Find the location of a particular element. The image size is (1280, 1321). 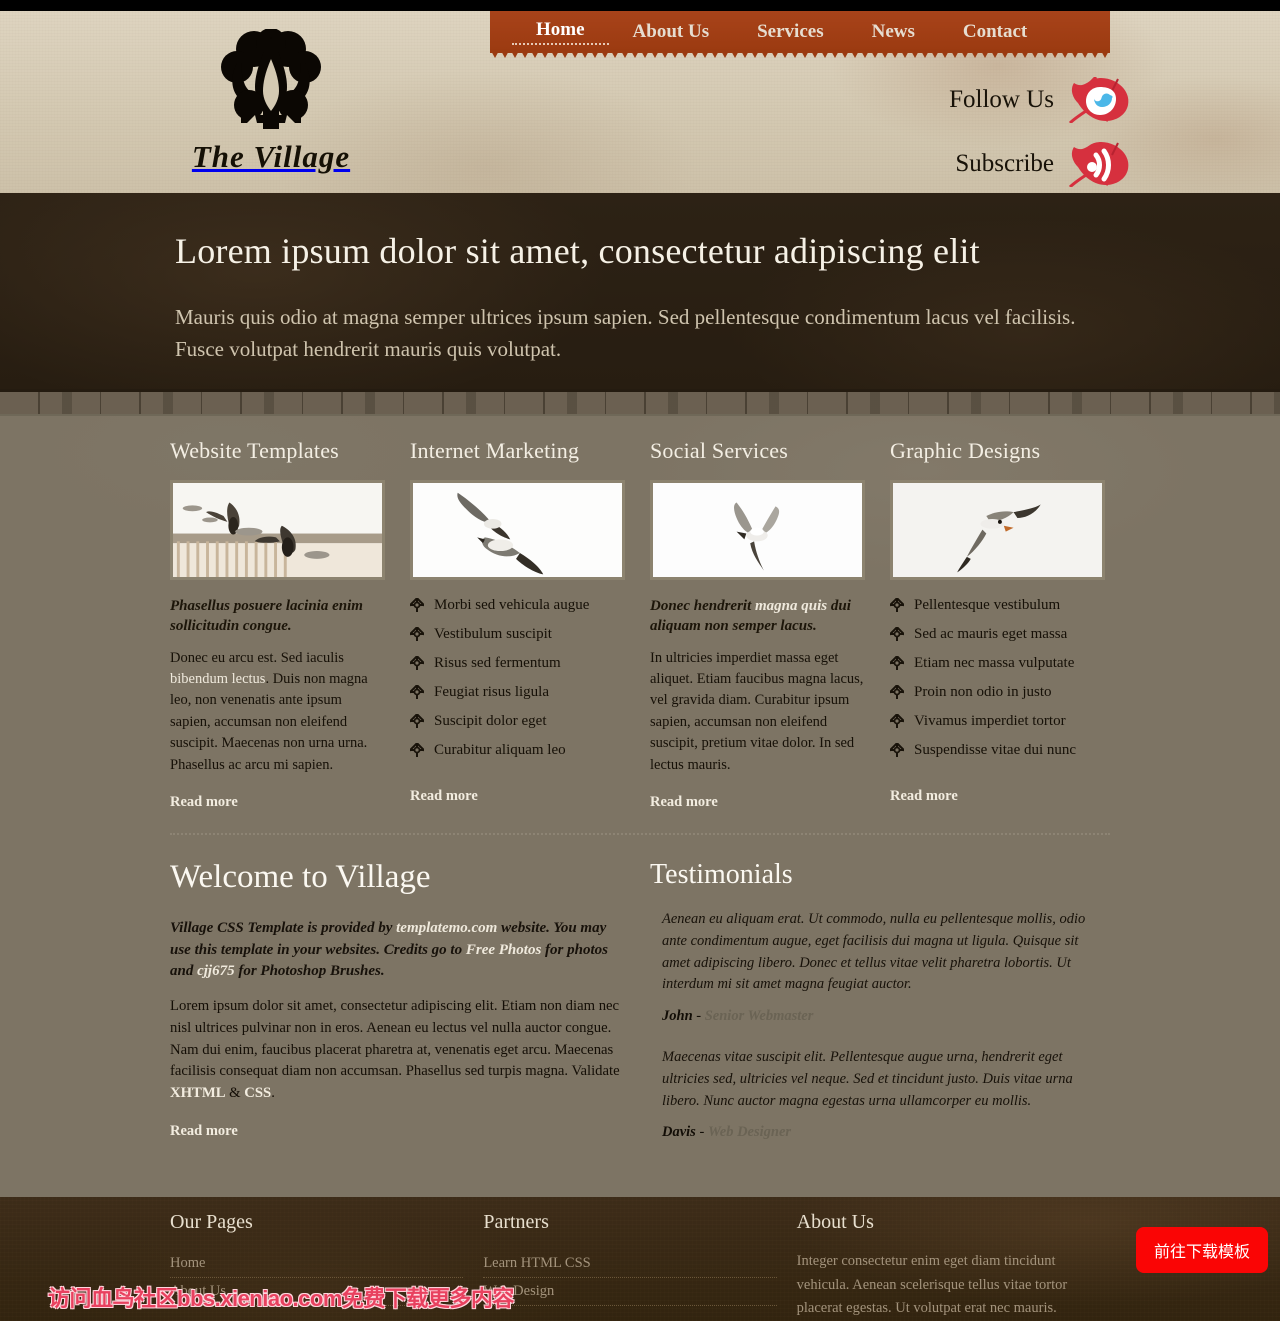

cjj675-link: cjj675 is located at coordinates (216, 971).